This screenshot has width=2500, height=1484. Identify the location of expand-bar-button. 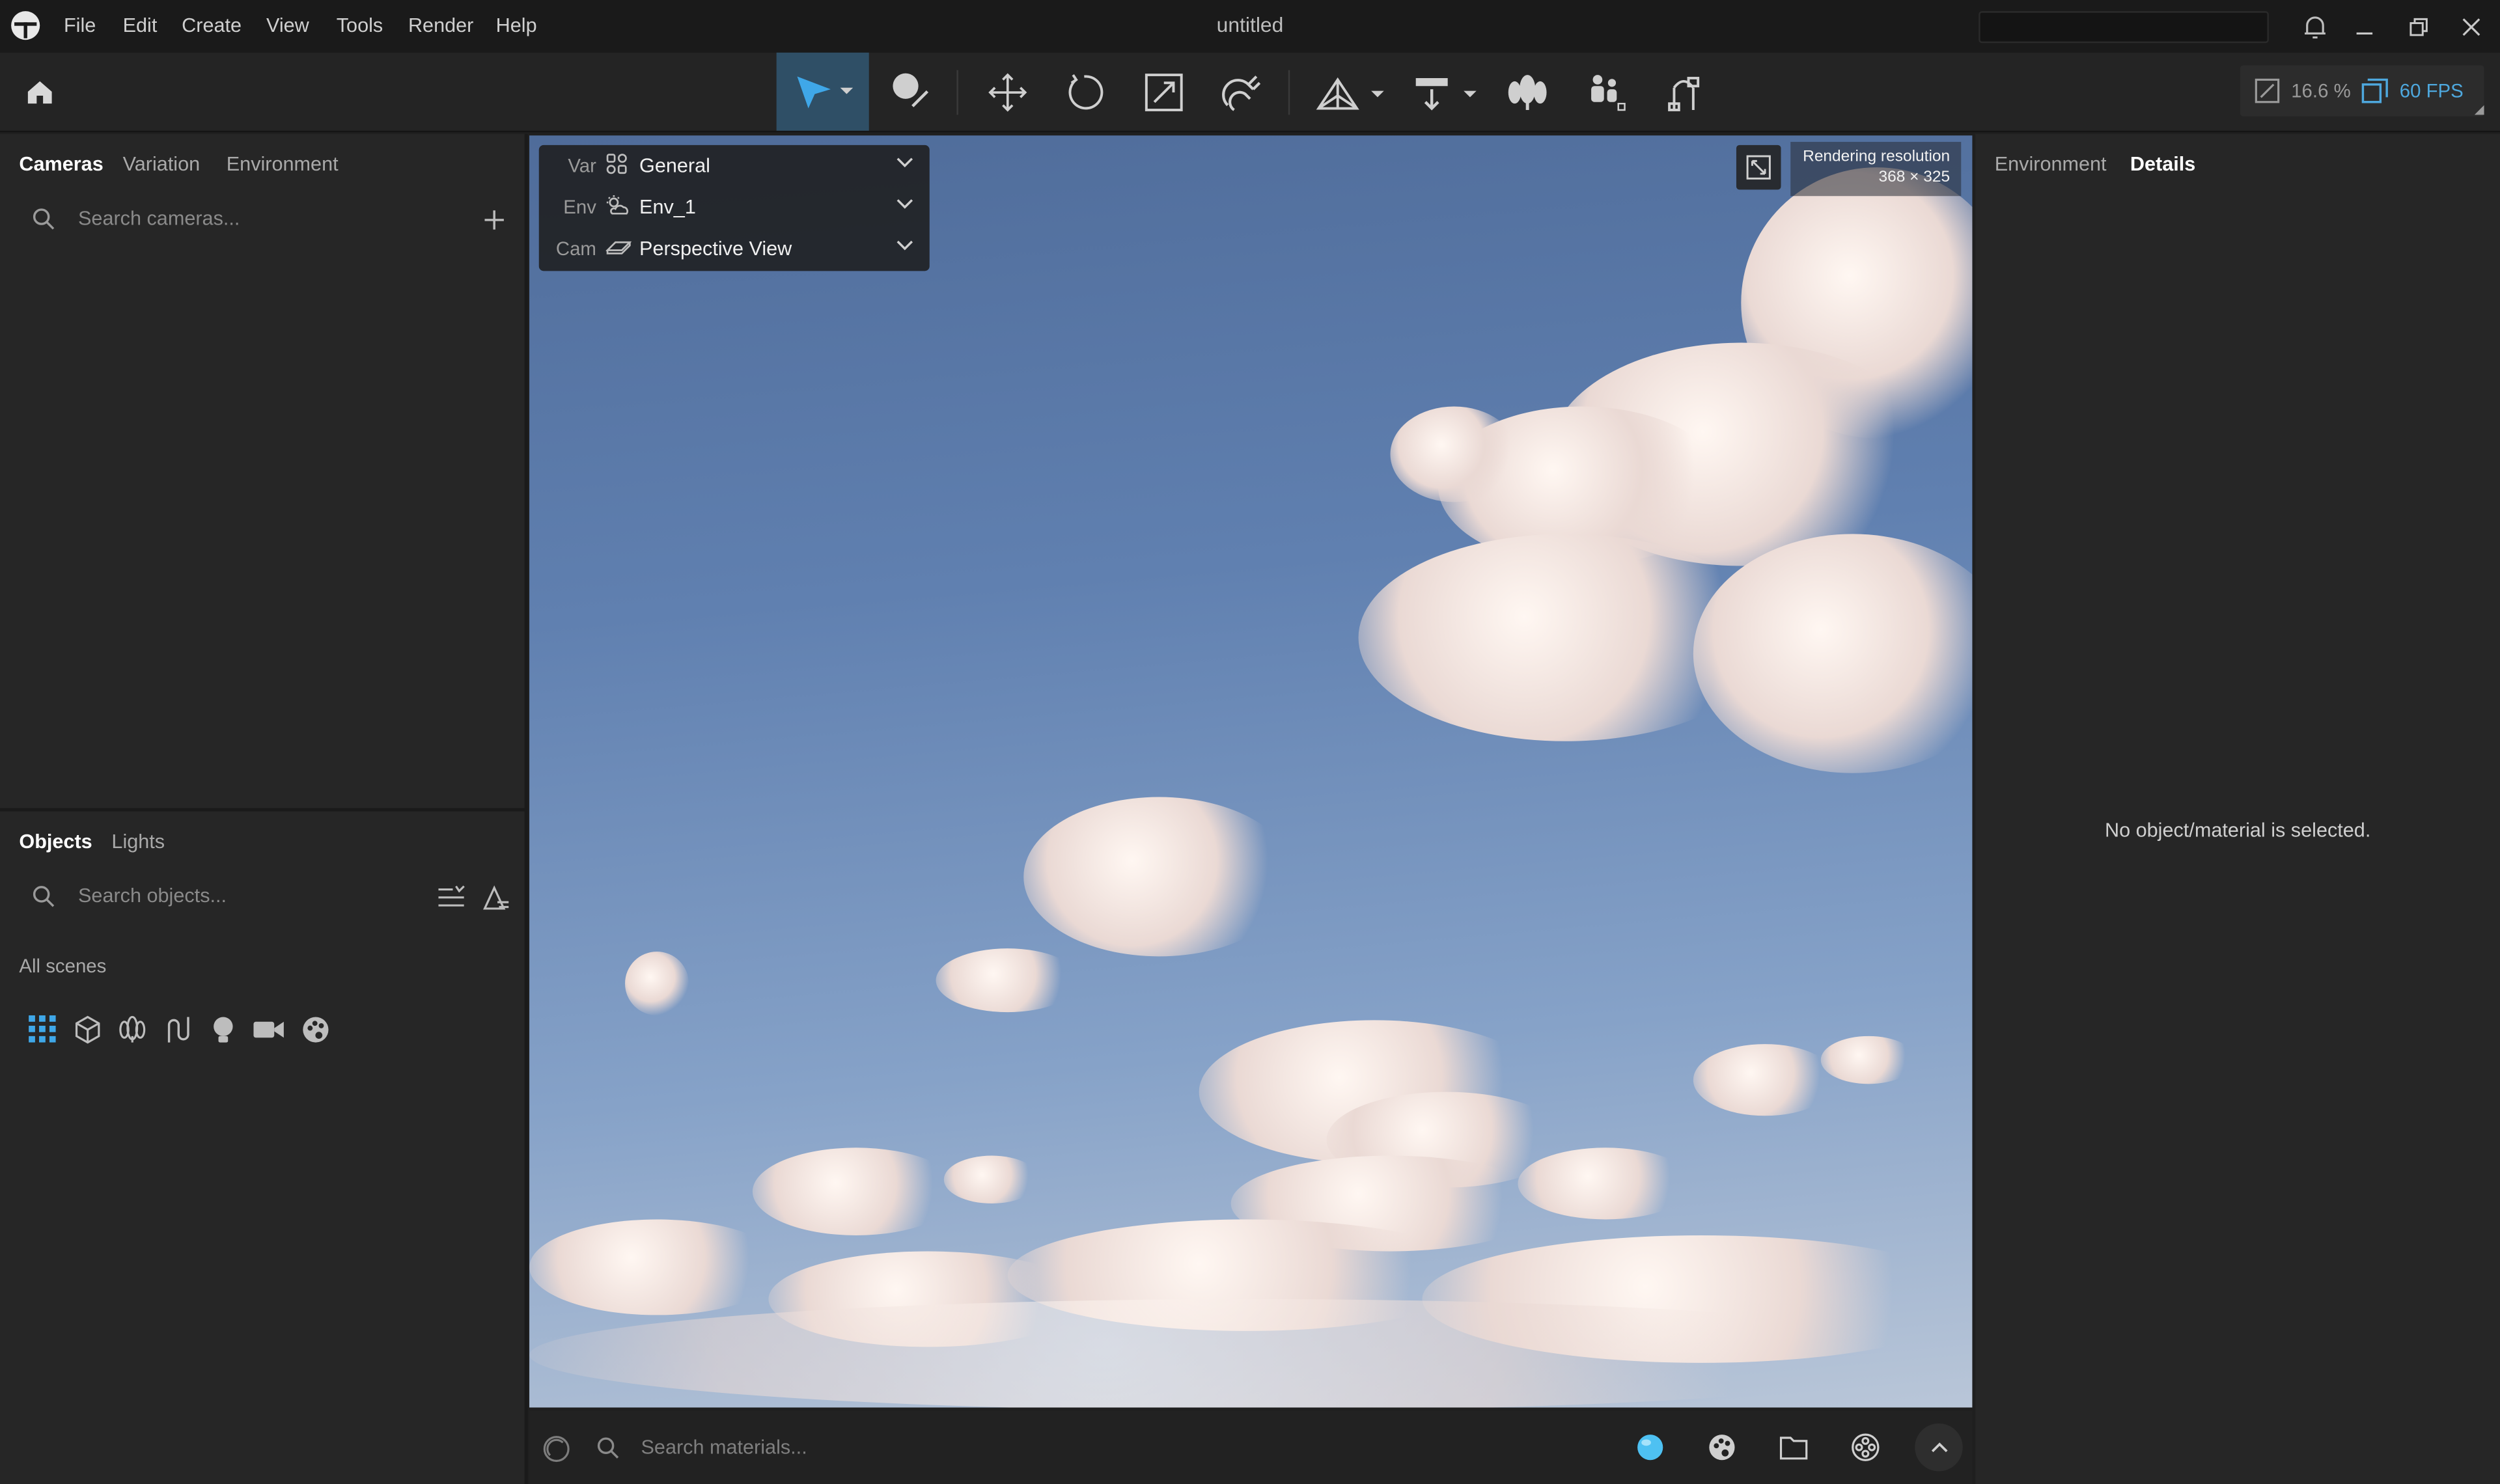
(1939, 1447).